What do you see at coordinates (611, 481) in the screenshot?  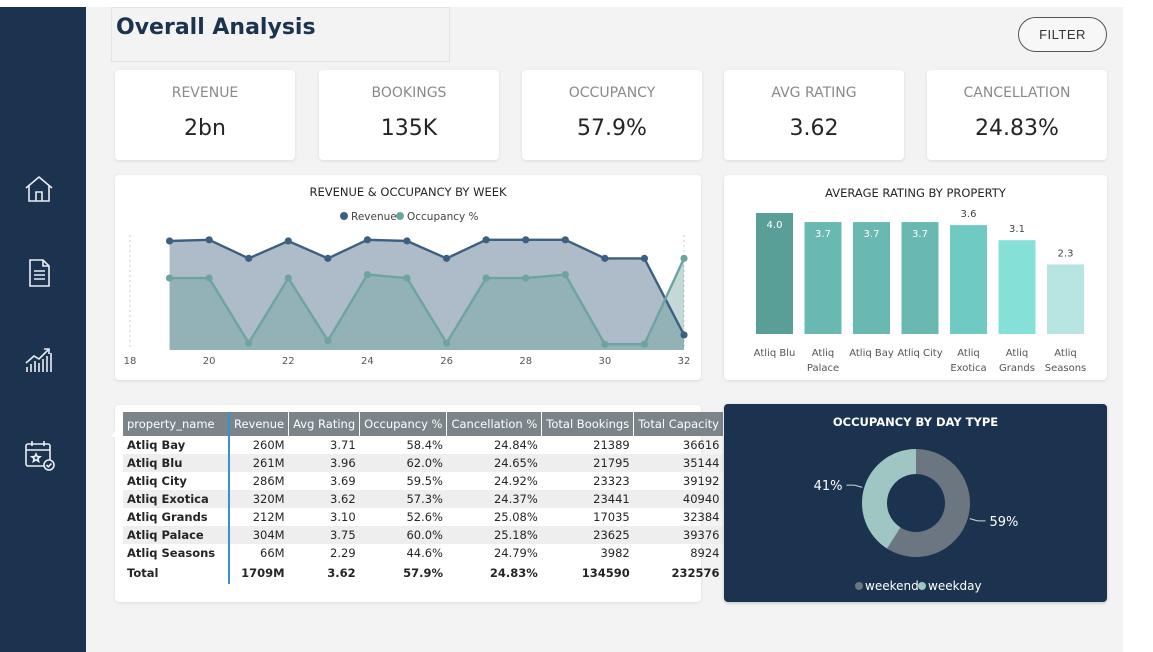 I see `table-cell: 23323` at bounding box center [611, 481].